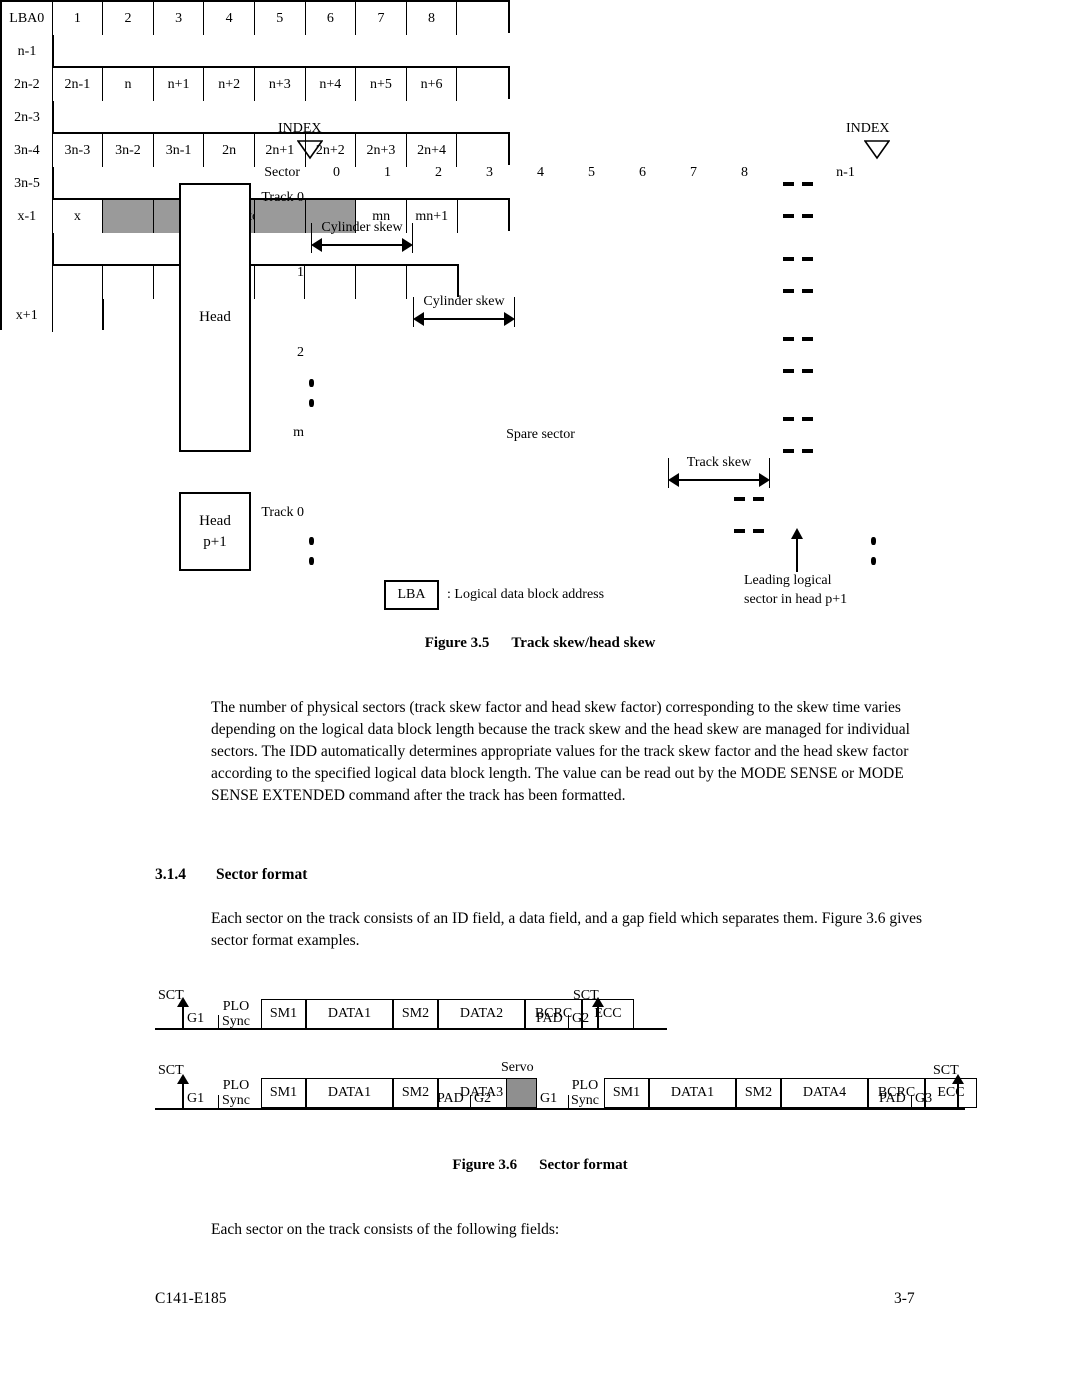 Image resolution: width=1080 pixels, height=1397 pixels. I want to click on figure-3-6-caption: Figure 3.6 Sector format, so click(540, 1165).